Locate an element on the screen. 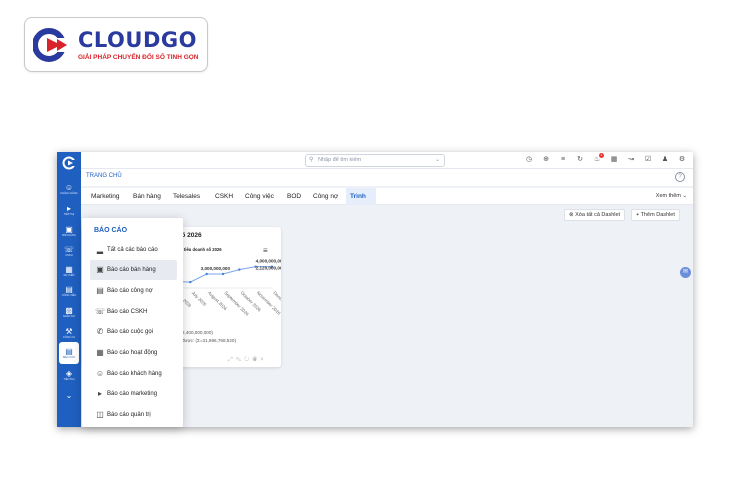 The height and width of the screenshot is (500, 750). app-logo-icon is located at coordinates (69, 163).